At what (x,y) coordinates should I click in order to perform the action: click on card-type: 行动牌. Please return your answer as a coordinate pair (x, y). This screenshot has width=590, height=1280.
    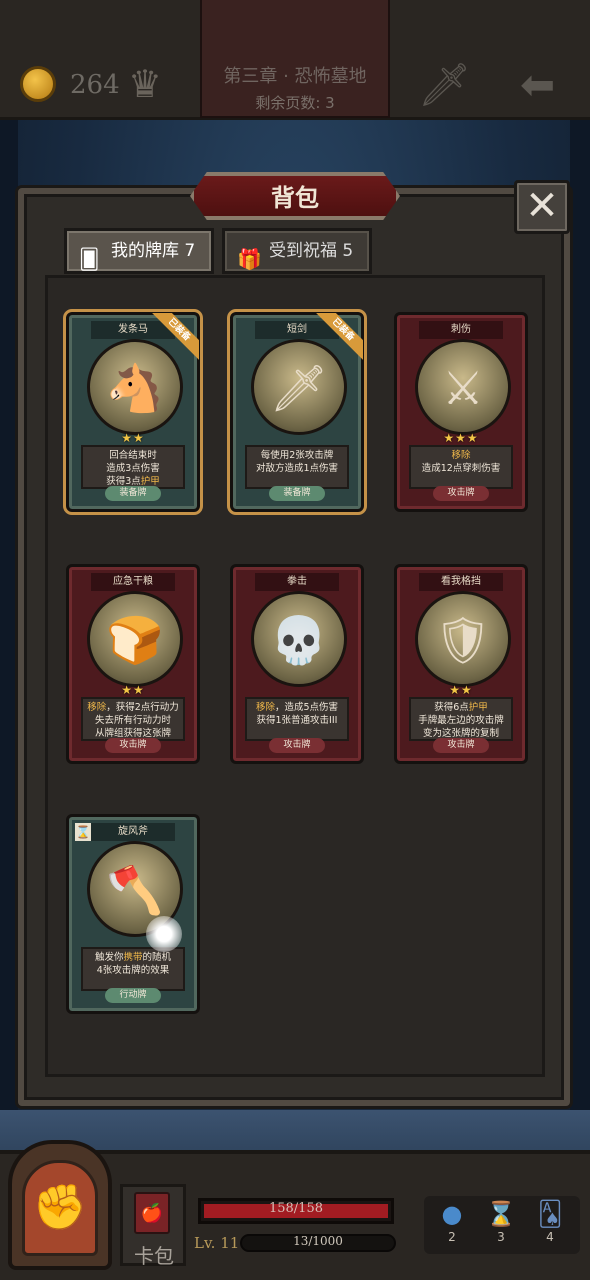
    Looking at the image, I should click on (133, 995).